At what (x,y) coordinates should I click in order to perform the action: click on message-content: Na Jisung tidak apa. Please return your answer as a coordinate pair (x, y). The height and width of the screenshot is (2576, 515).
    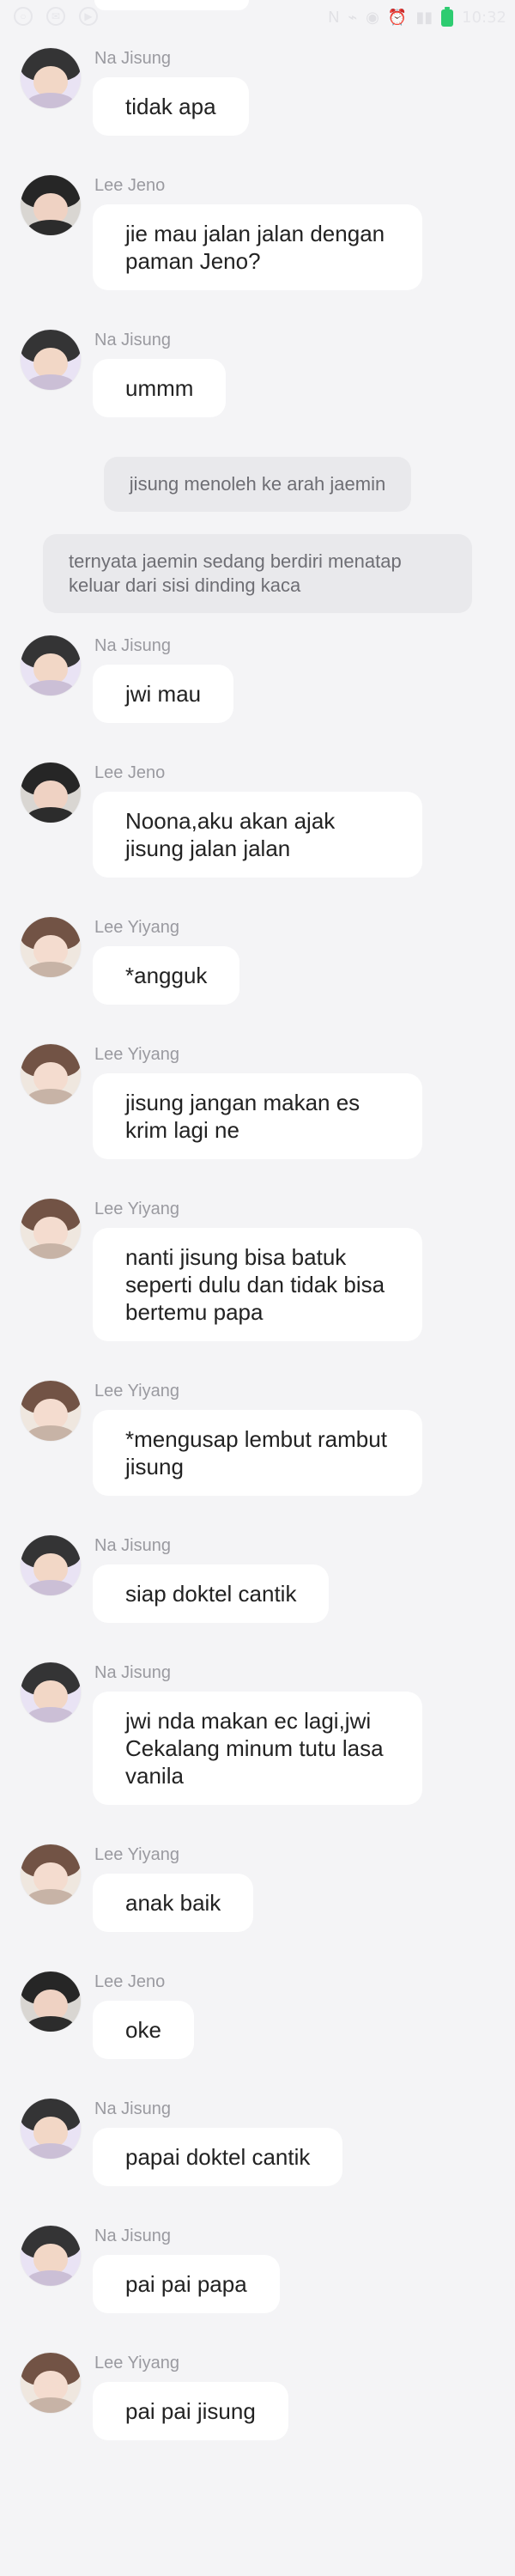
    Looking at the image, I should click on (171, 92).